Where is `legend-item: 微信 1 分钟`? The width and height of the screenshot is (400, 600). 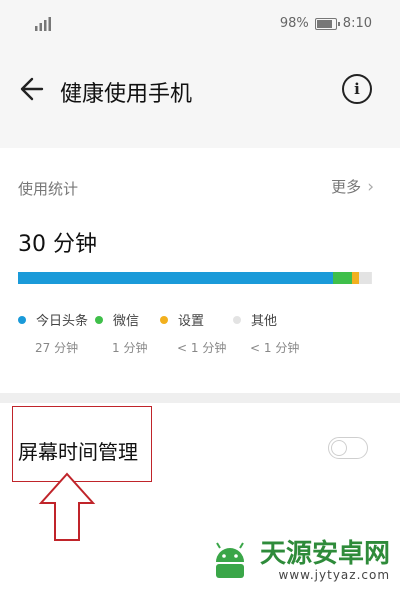
legend-item: 微信 1 分钟 is located at coordinates (121, 333).